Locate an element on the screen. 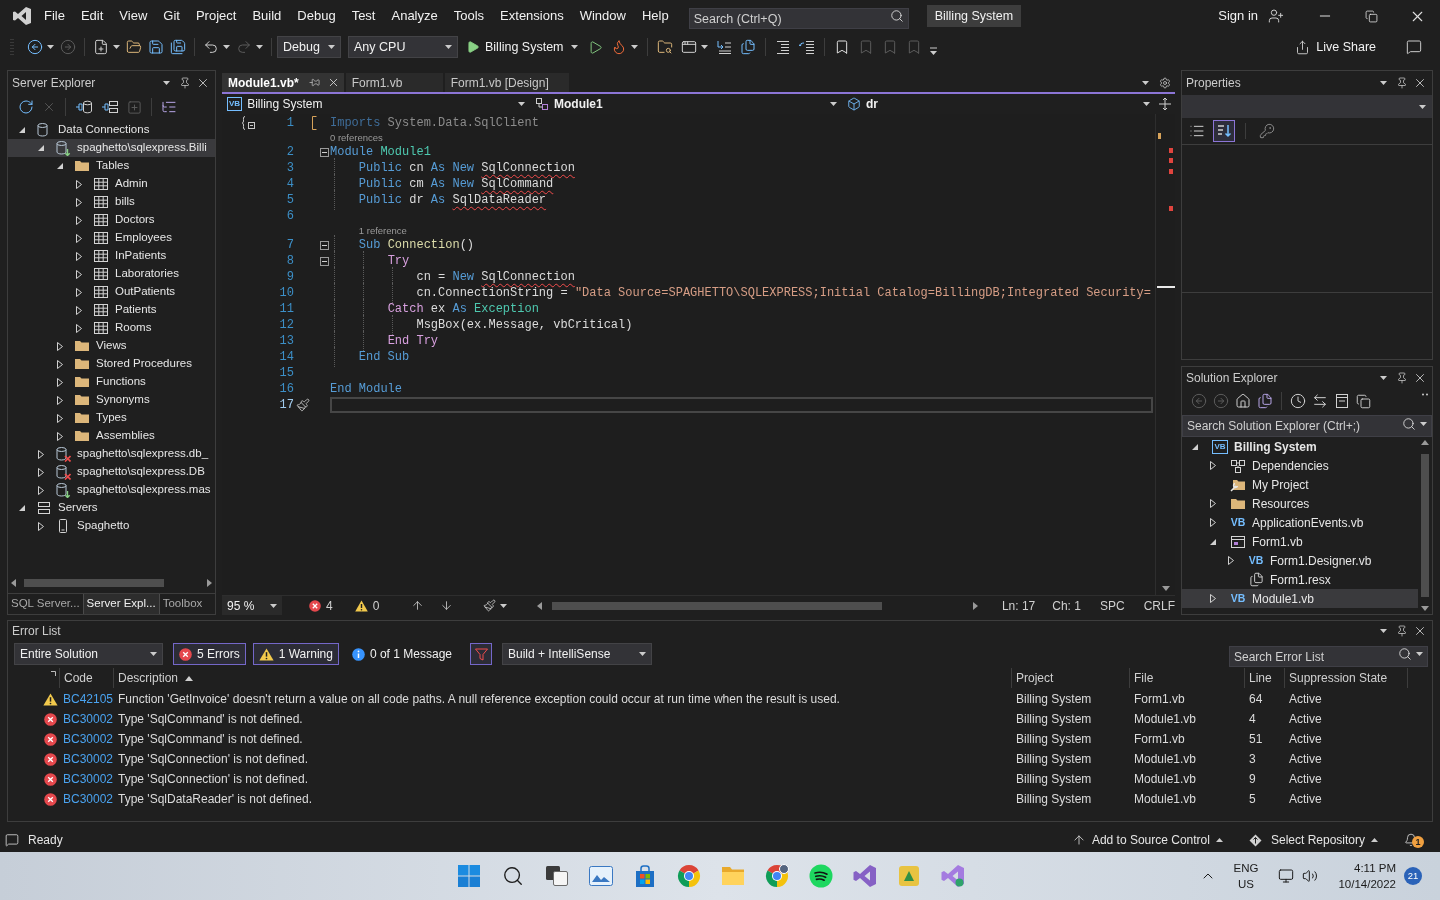 The width and height of the screenshot is (1440, 900). menu-item: Build is located at coordinates (267, 16).